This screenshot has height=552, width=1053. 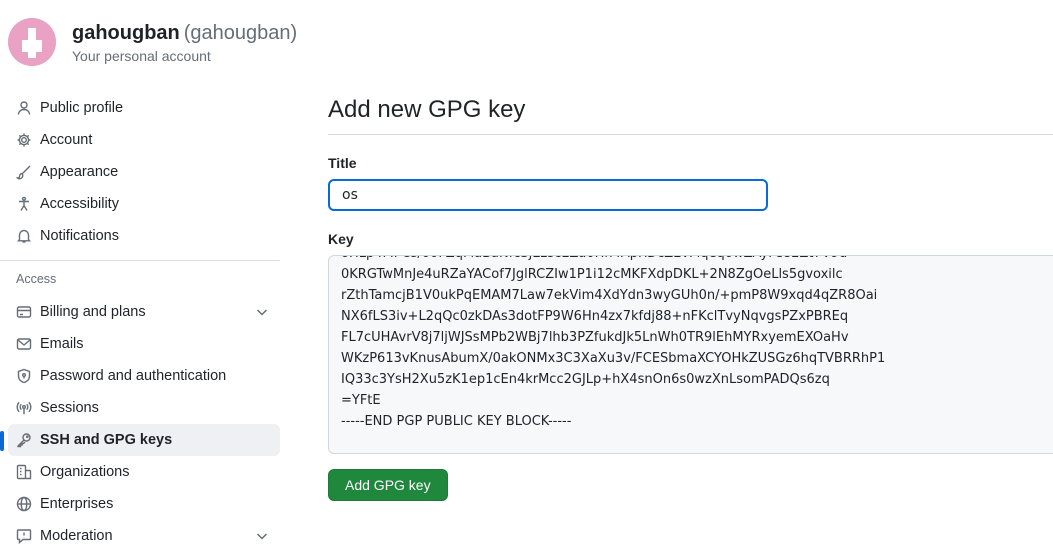 I want to click on sidebar-item-label: Notifications, so click(x=79, y=236).